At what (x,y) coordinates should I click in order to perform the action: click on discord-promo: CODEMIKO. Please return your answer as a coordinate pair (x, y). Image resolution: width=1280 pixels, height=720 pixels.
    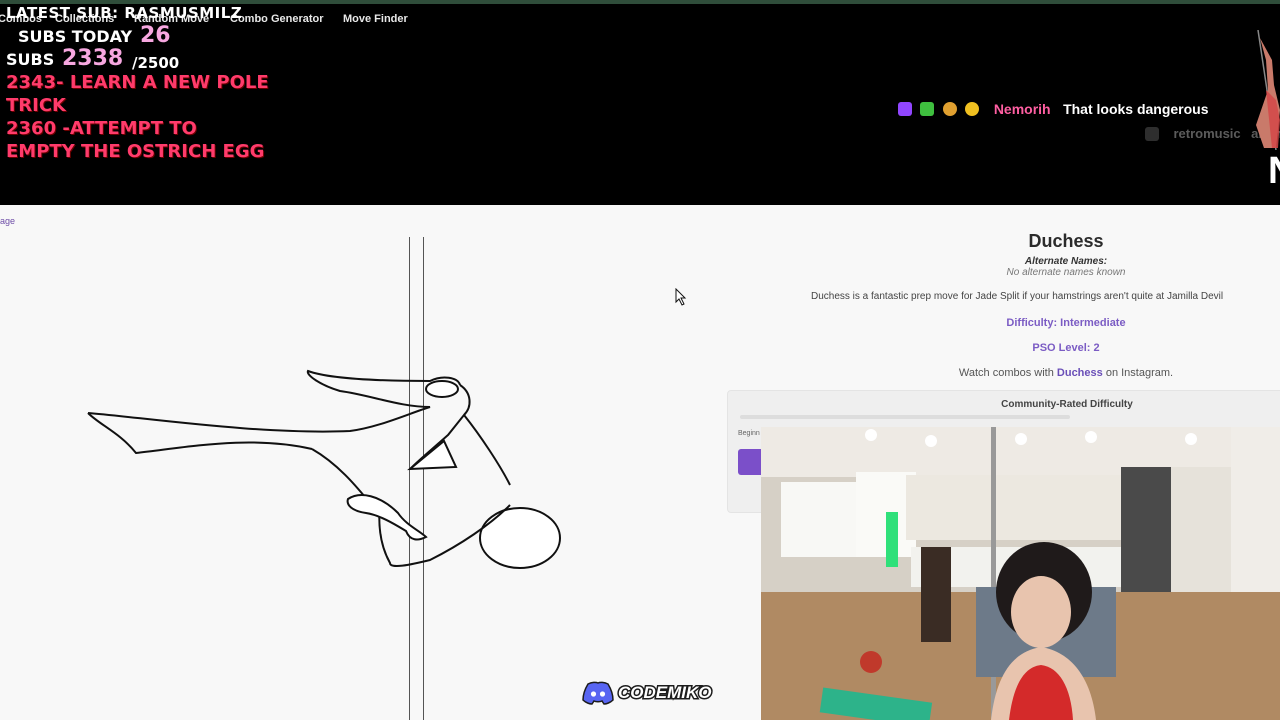
    Looking at the image, I should click on (647, 694).